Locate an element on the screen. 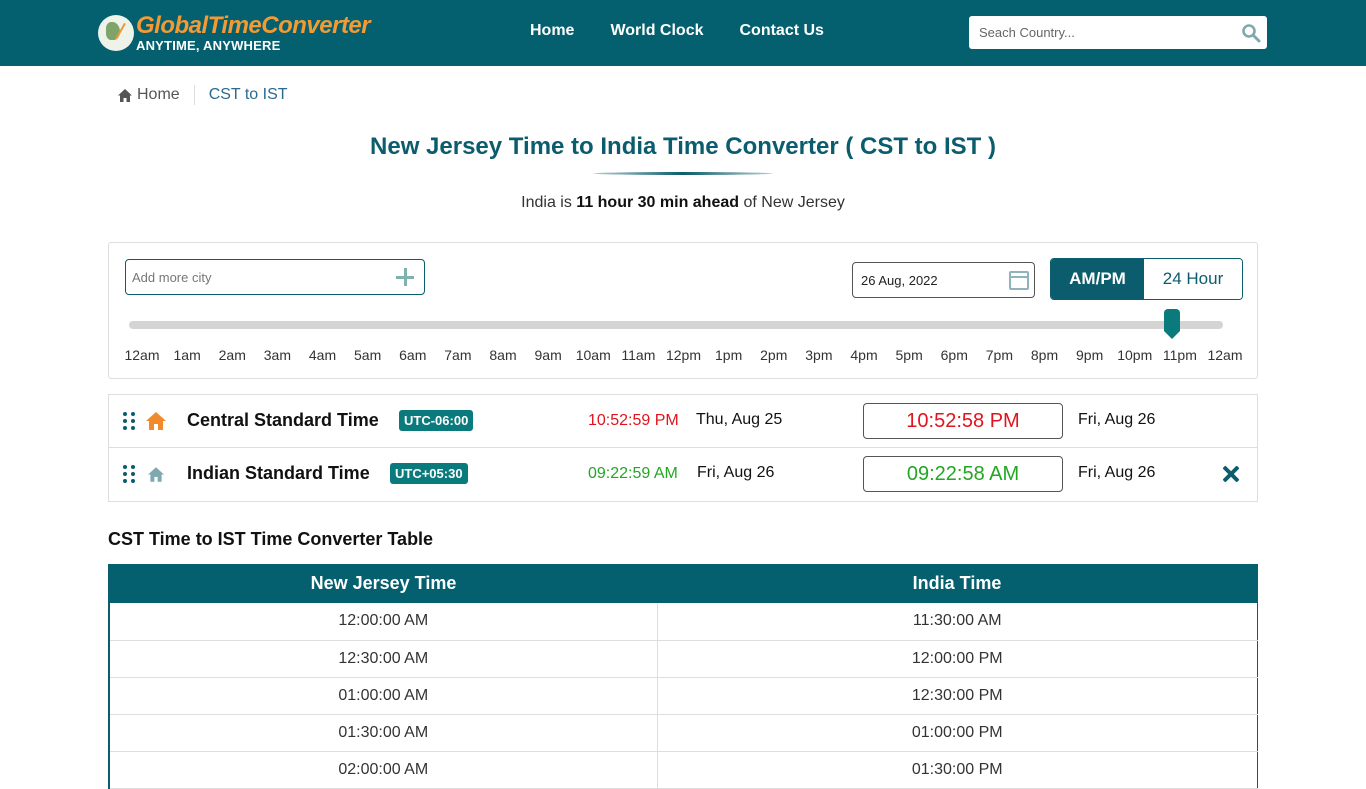 The image size is (1366, 789). hour-label: 2am is located at coordinates (232, 355).